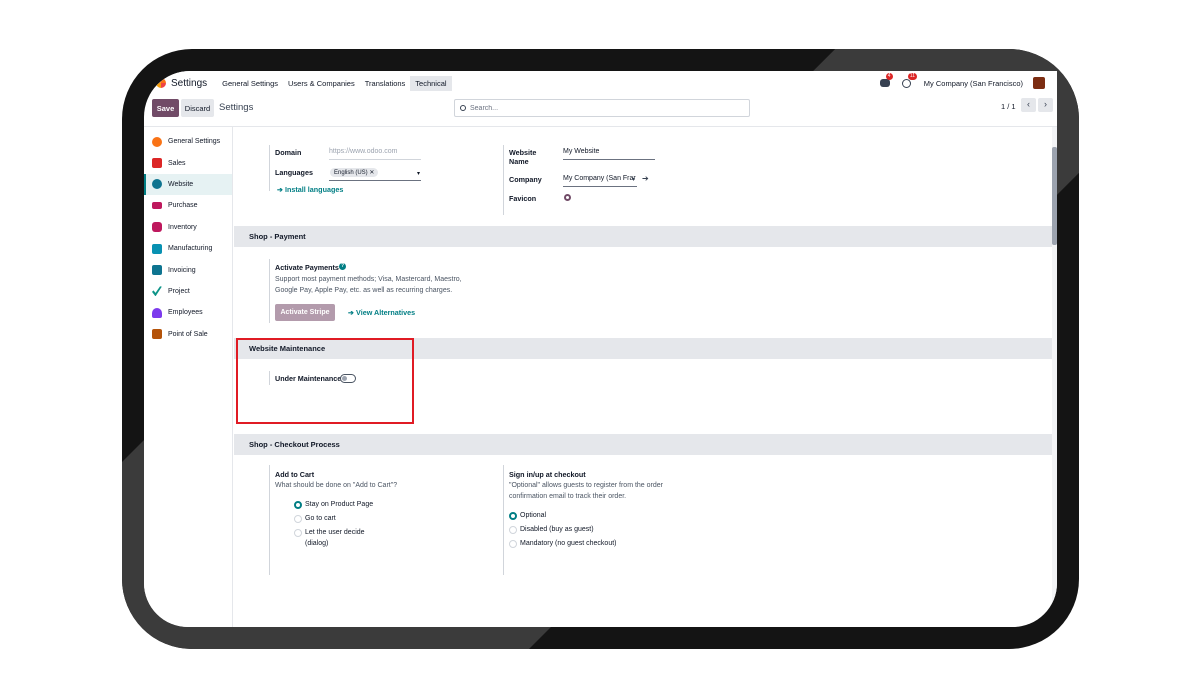 This screenshot has width=1200, height=697. What do you see at coordinates (906, 83) in the screenshot?
I see `clock-icon` at bounding box center [906, 83].